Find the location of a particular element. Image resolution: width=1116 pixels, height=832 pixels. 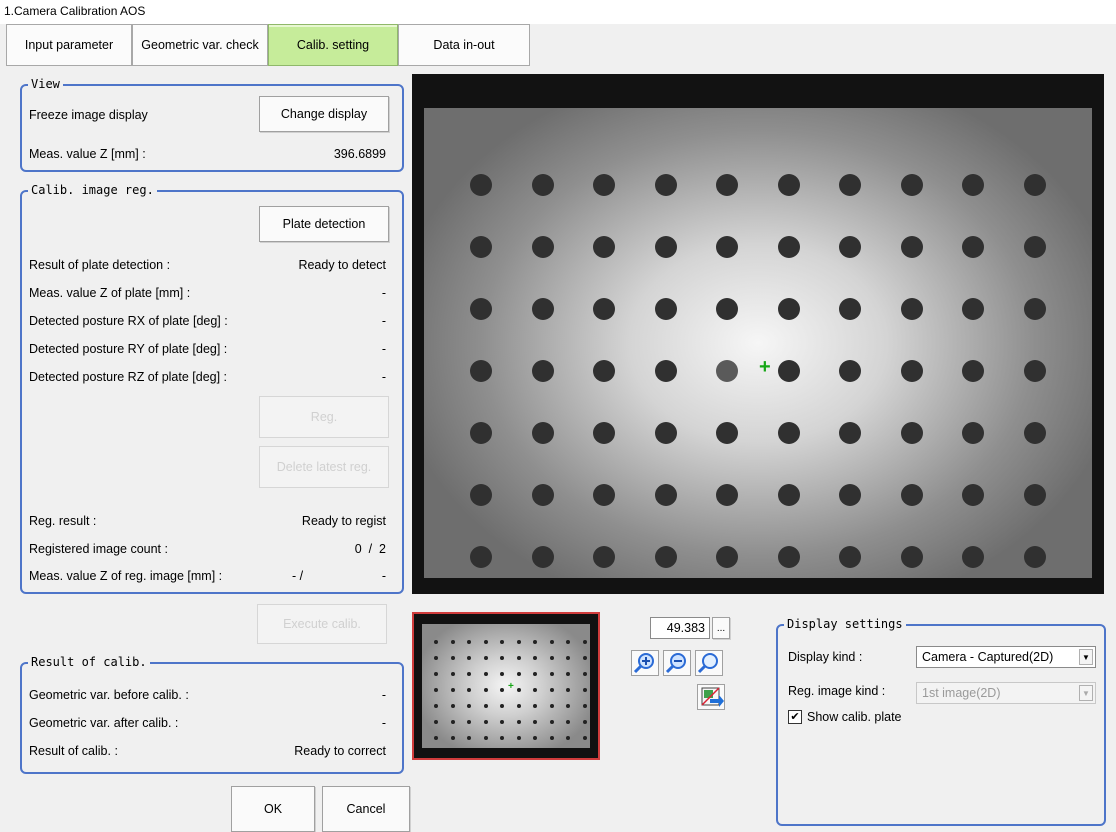

zoom-fit-icon is located at coordinates (707, 663).